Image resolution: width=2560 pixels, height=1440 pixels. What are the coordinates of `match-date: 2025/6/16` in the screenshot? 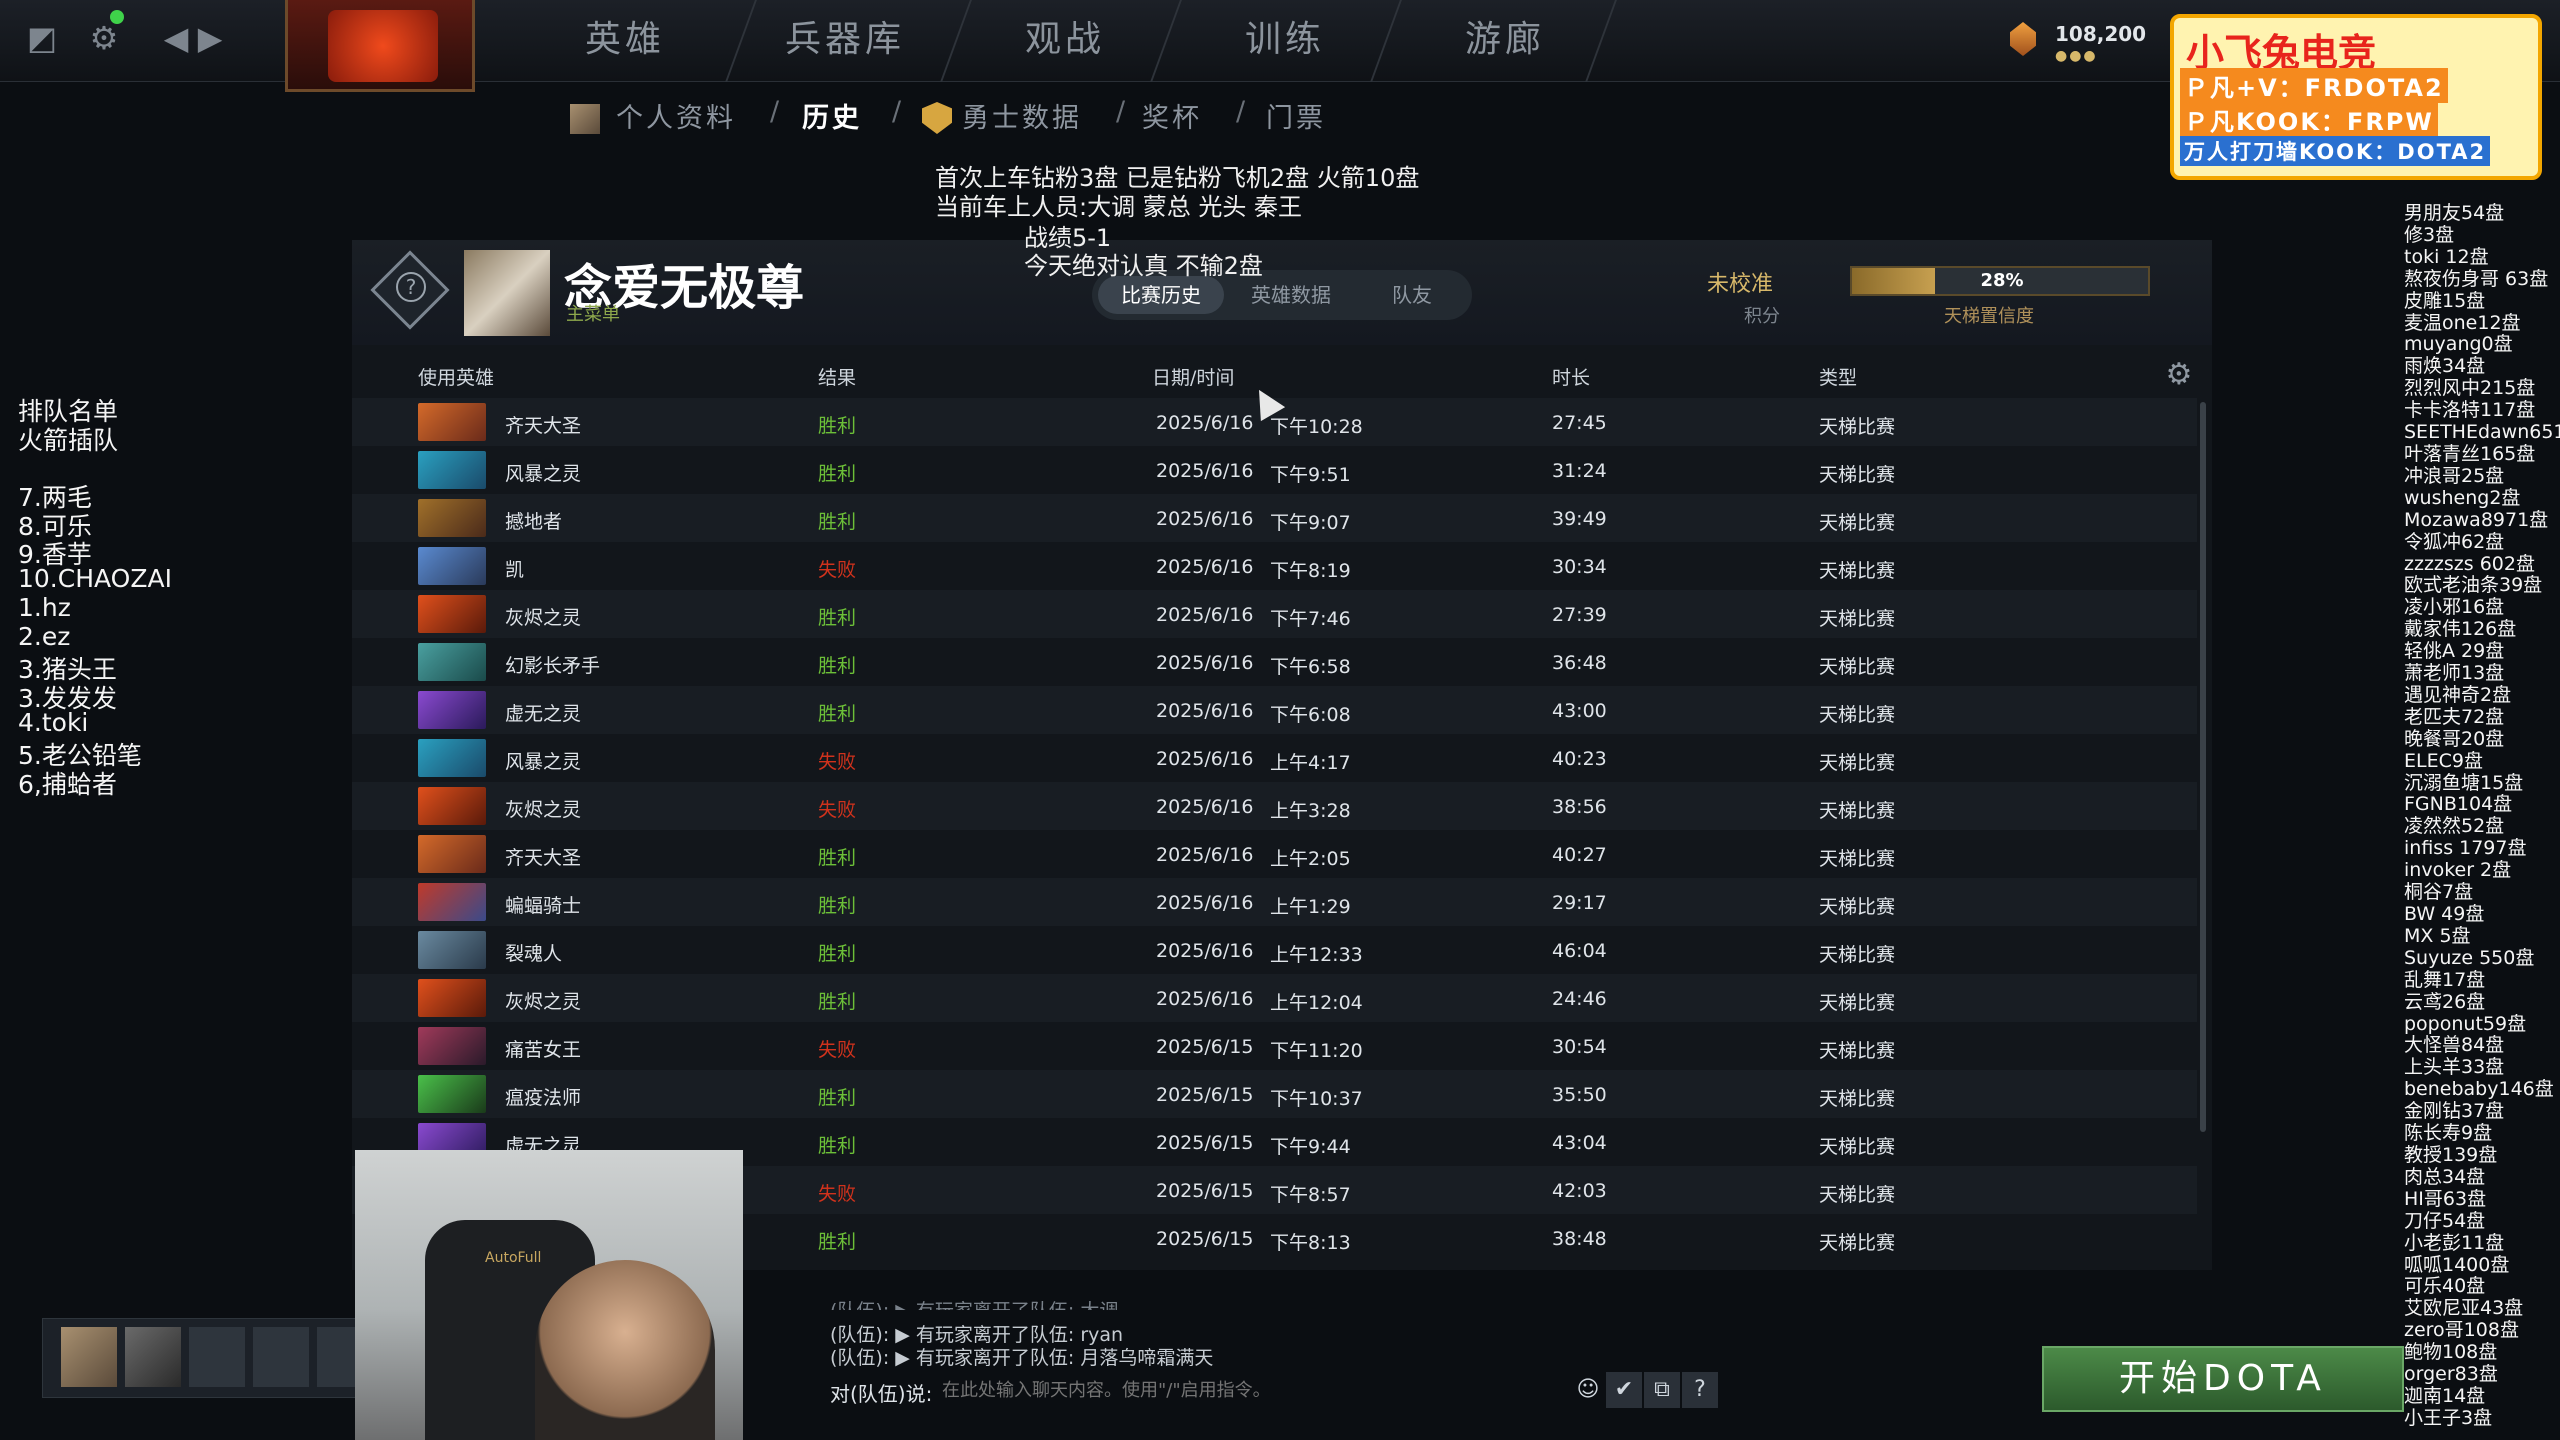 It's located at (1205, 999).